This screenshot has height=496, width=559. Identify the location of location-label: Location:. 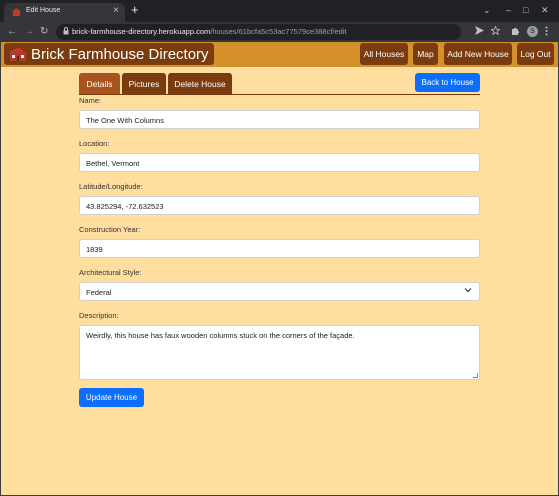
(94, 143).